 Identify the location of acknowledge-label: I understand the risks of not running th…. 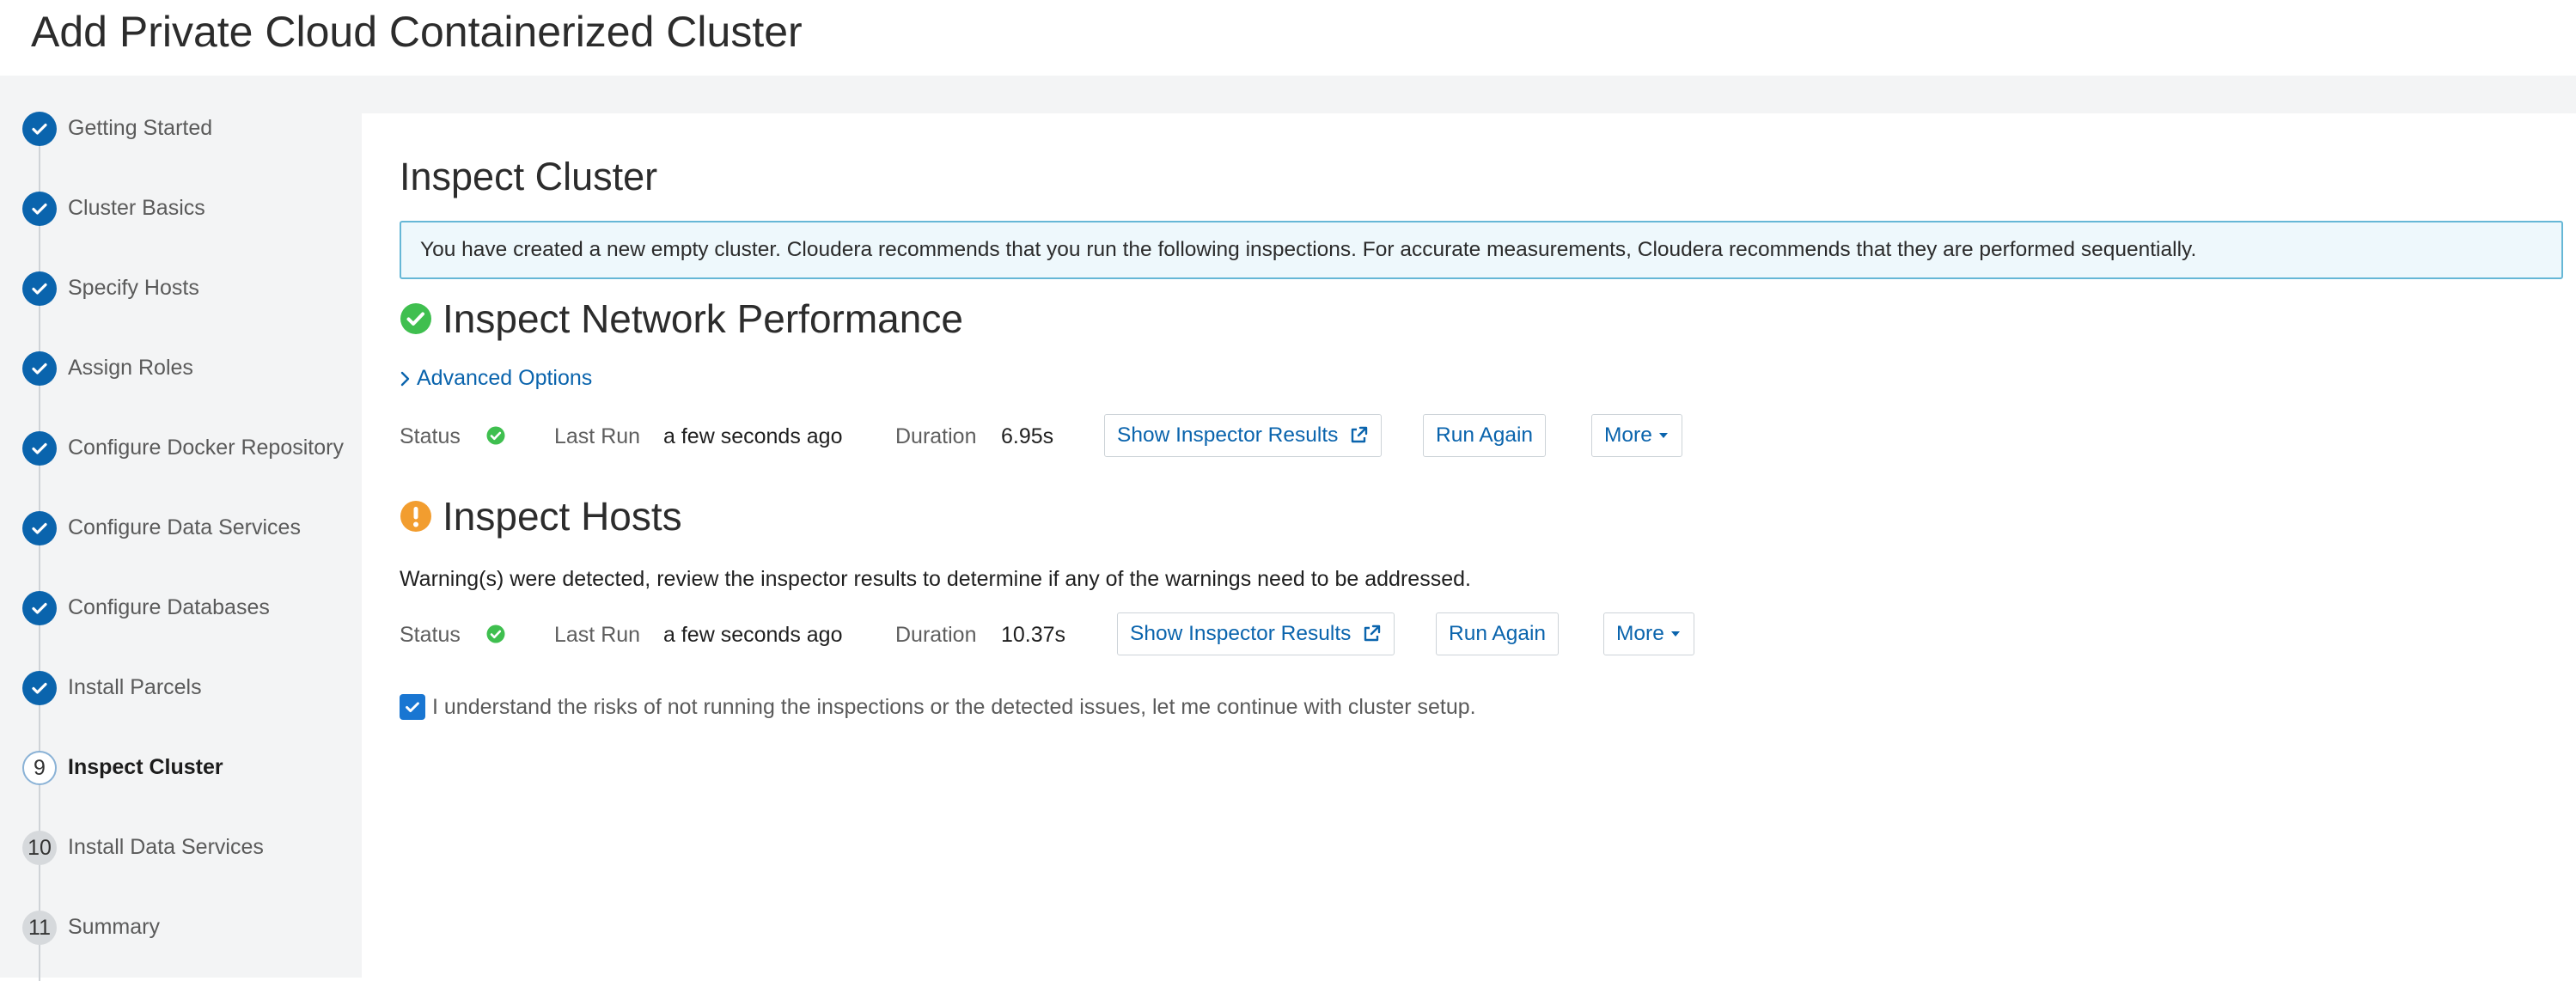
(954, 707).